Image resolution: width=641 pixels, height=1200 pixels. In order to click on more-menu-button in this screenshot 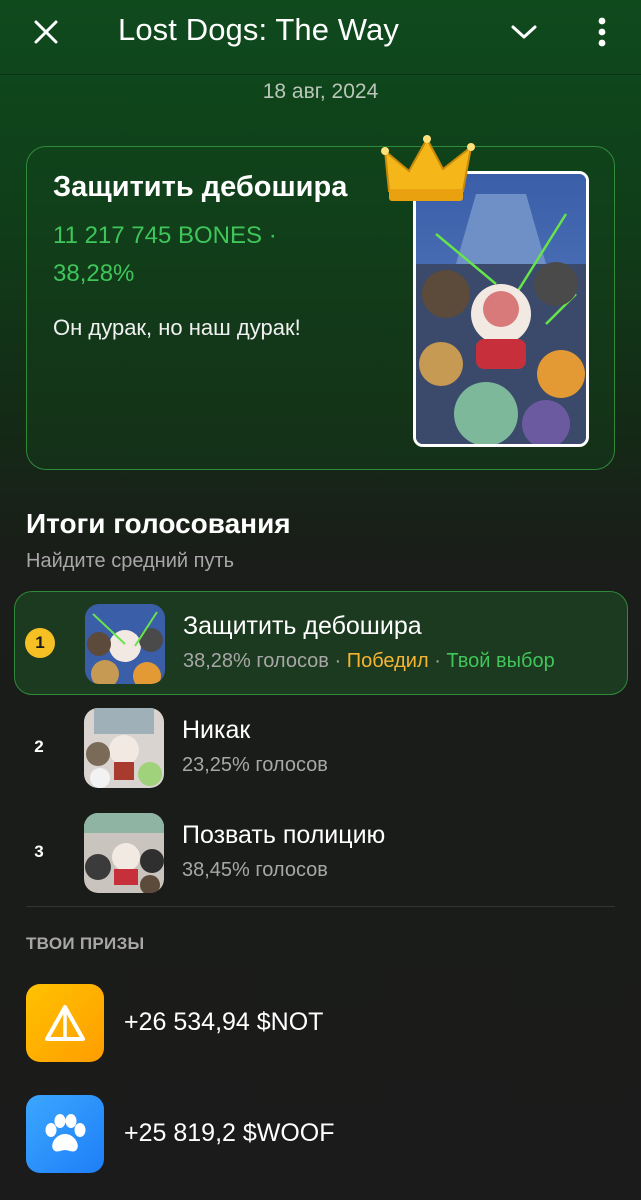, I will do `click(602, 32)`.